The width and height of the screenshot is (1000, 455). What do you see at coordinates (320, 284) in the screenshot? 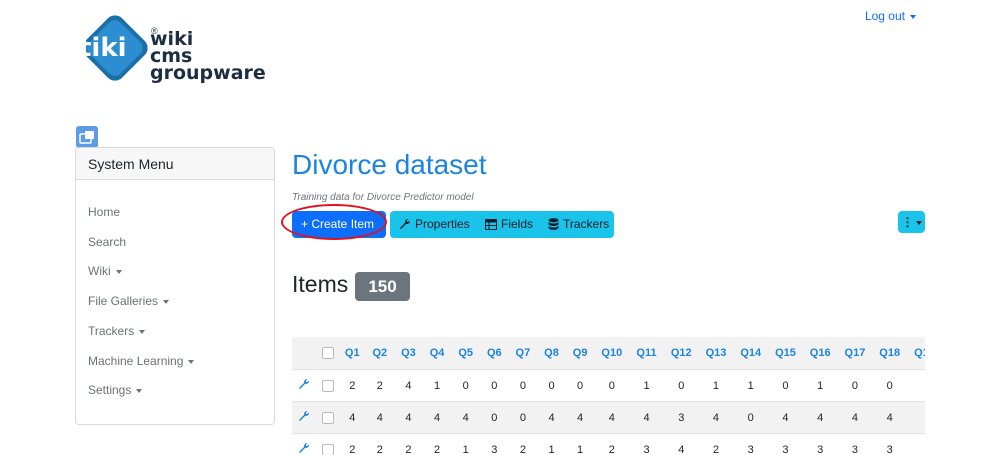
I see `items-heading: Items` at bounding box center [320, 284].